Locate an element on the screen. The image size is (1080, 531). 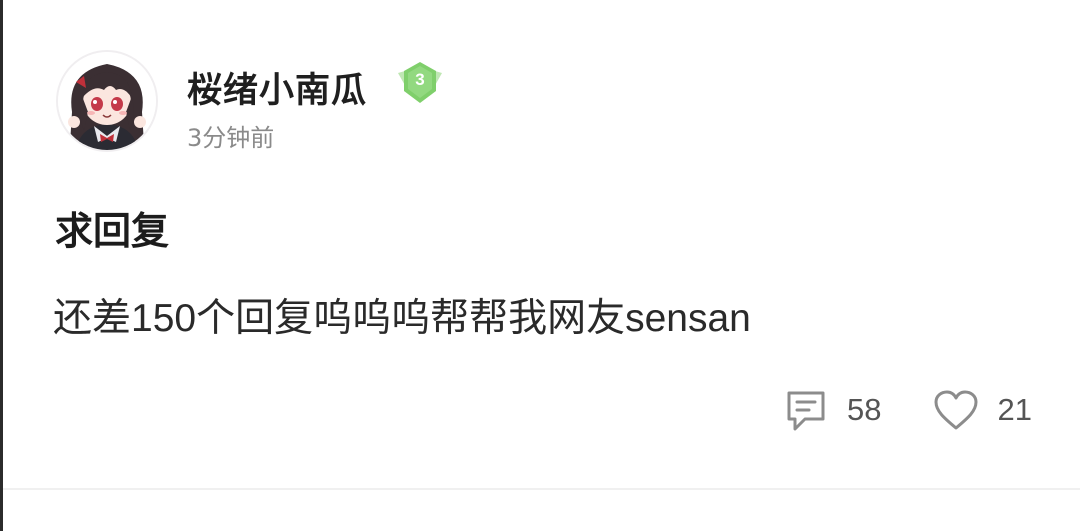
divider is located at coordinates (541, 489).